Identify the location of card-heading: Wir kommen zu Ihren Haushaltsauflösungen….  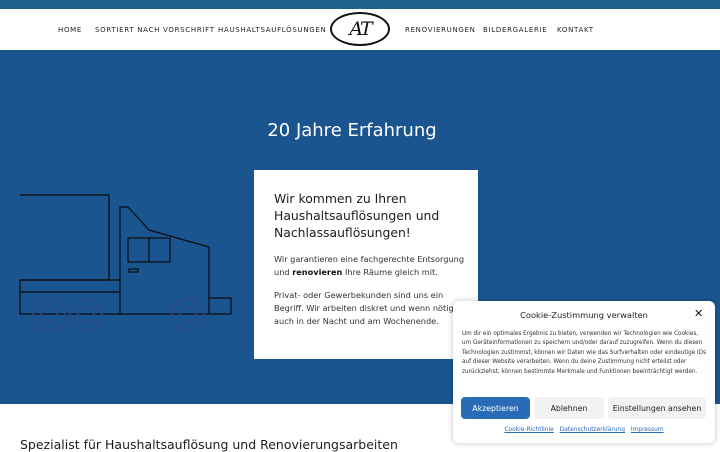
(357, 215).